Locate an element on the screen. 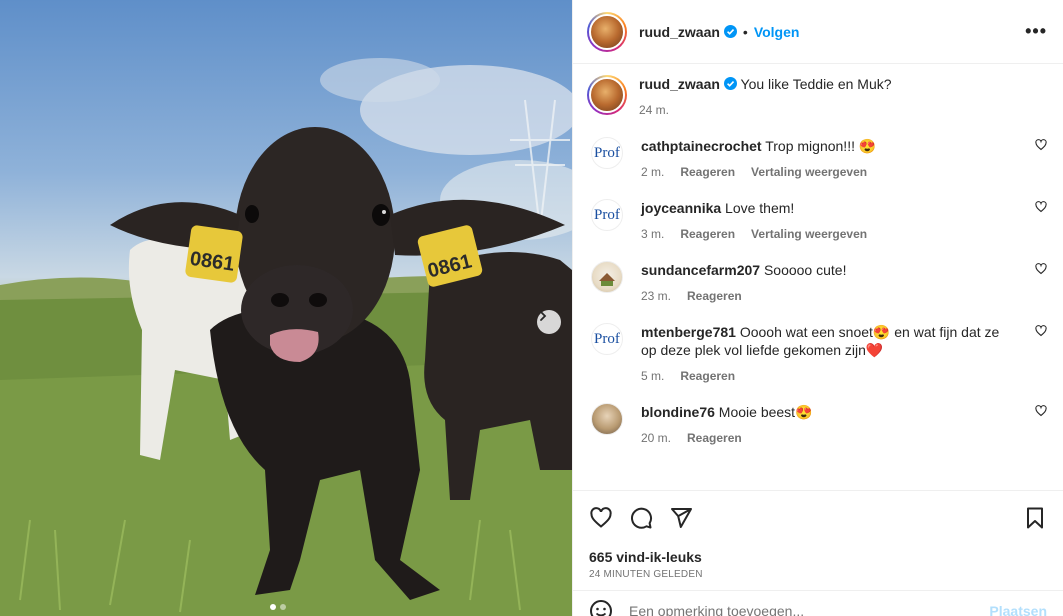  post-comment-button: Plaatsen is located at coordinates (1018, 609).